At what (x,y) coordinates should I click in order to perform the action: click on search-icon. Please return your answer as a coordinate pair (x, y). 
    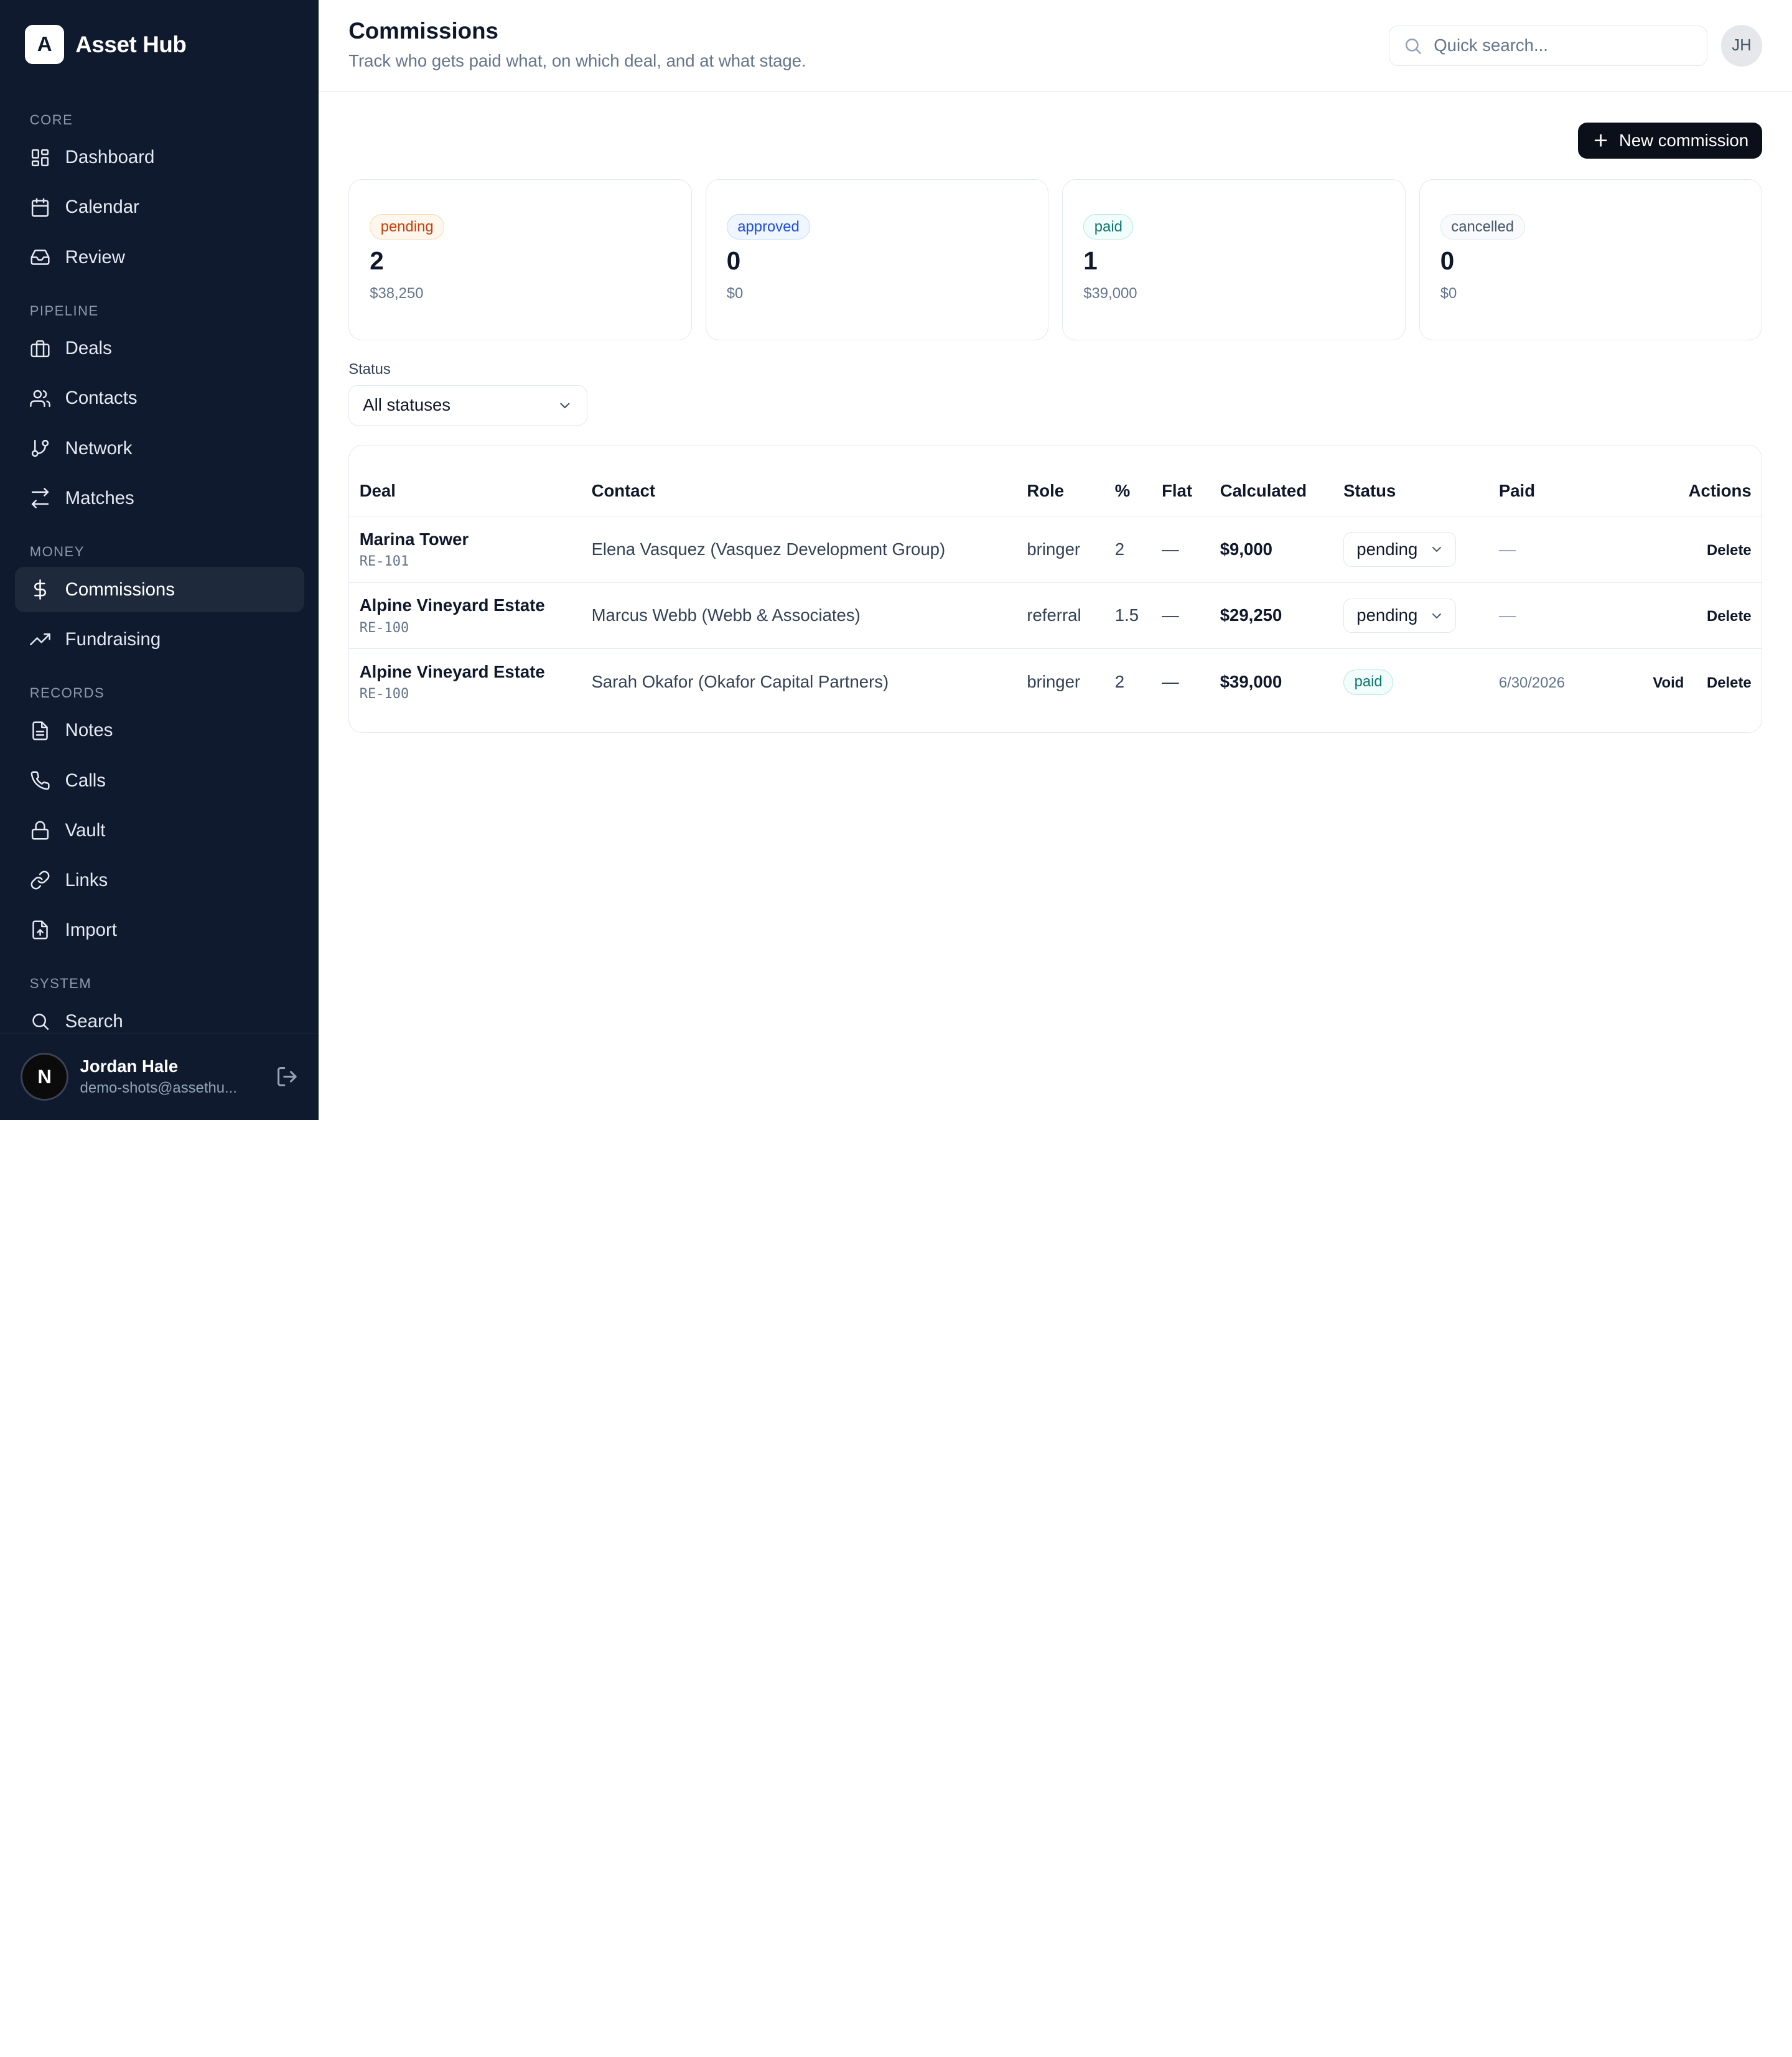
    Looking at the image, I should click on (41, 1022).